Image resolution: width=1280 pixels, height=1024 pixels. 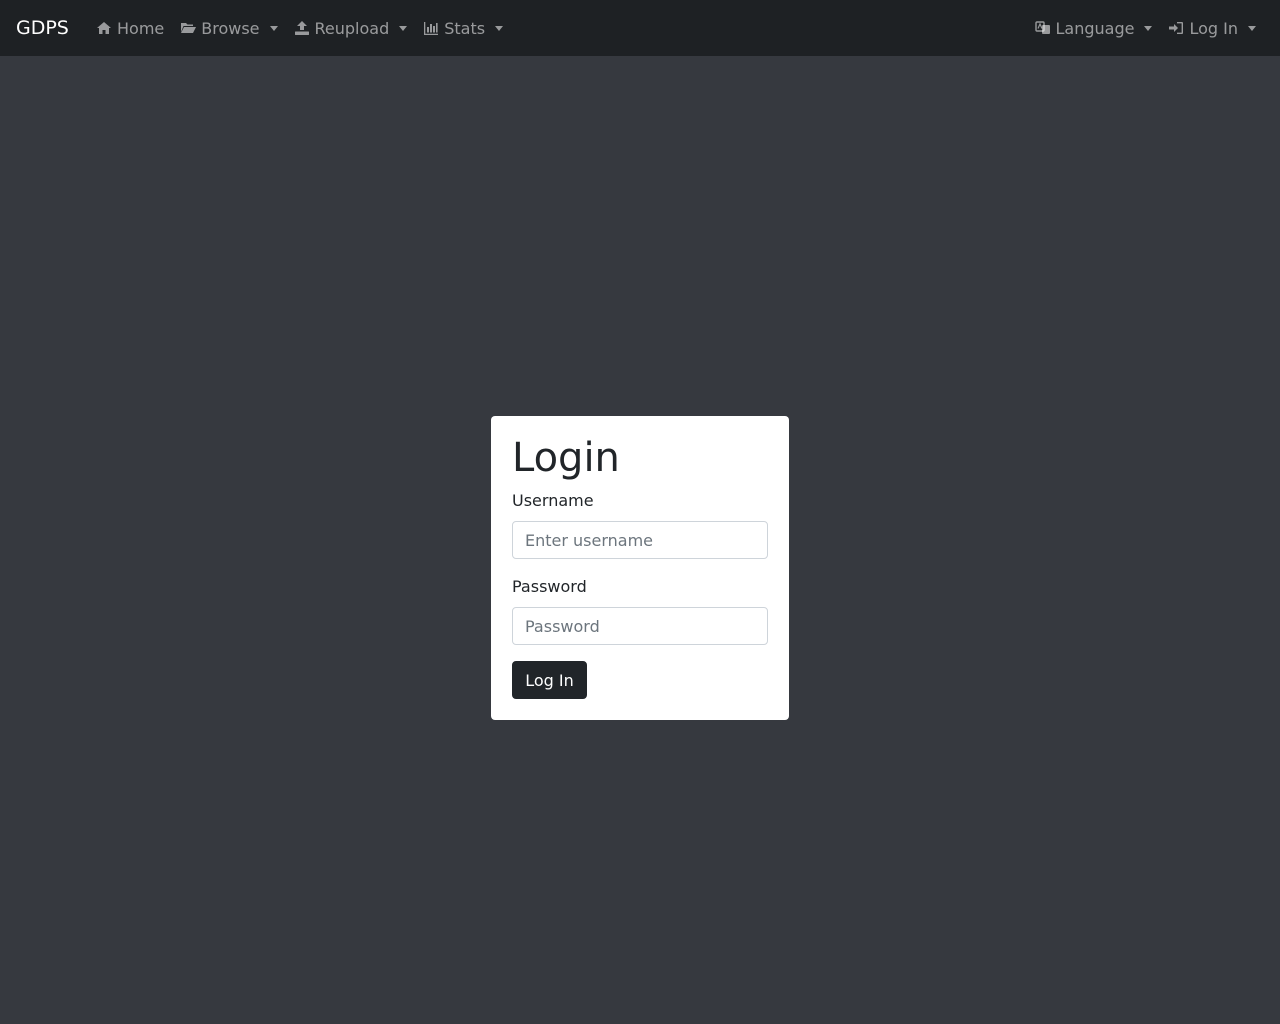 What do you see at coordinates (431, 28) in the screenshot?
I see `bar-chart-icon` at bounding box center [431, 28].